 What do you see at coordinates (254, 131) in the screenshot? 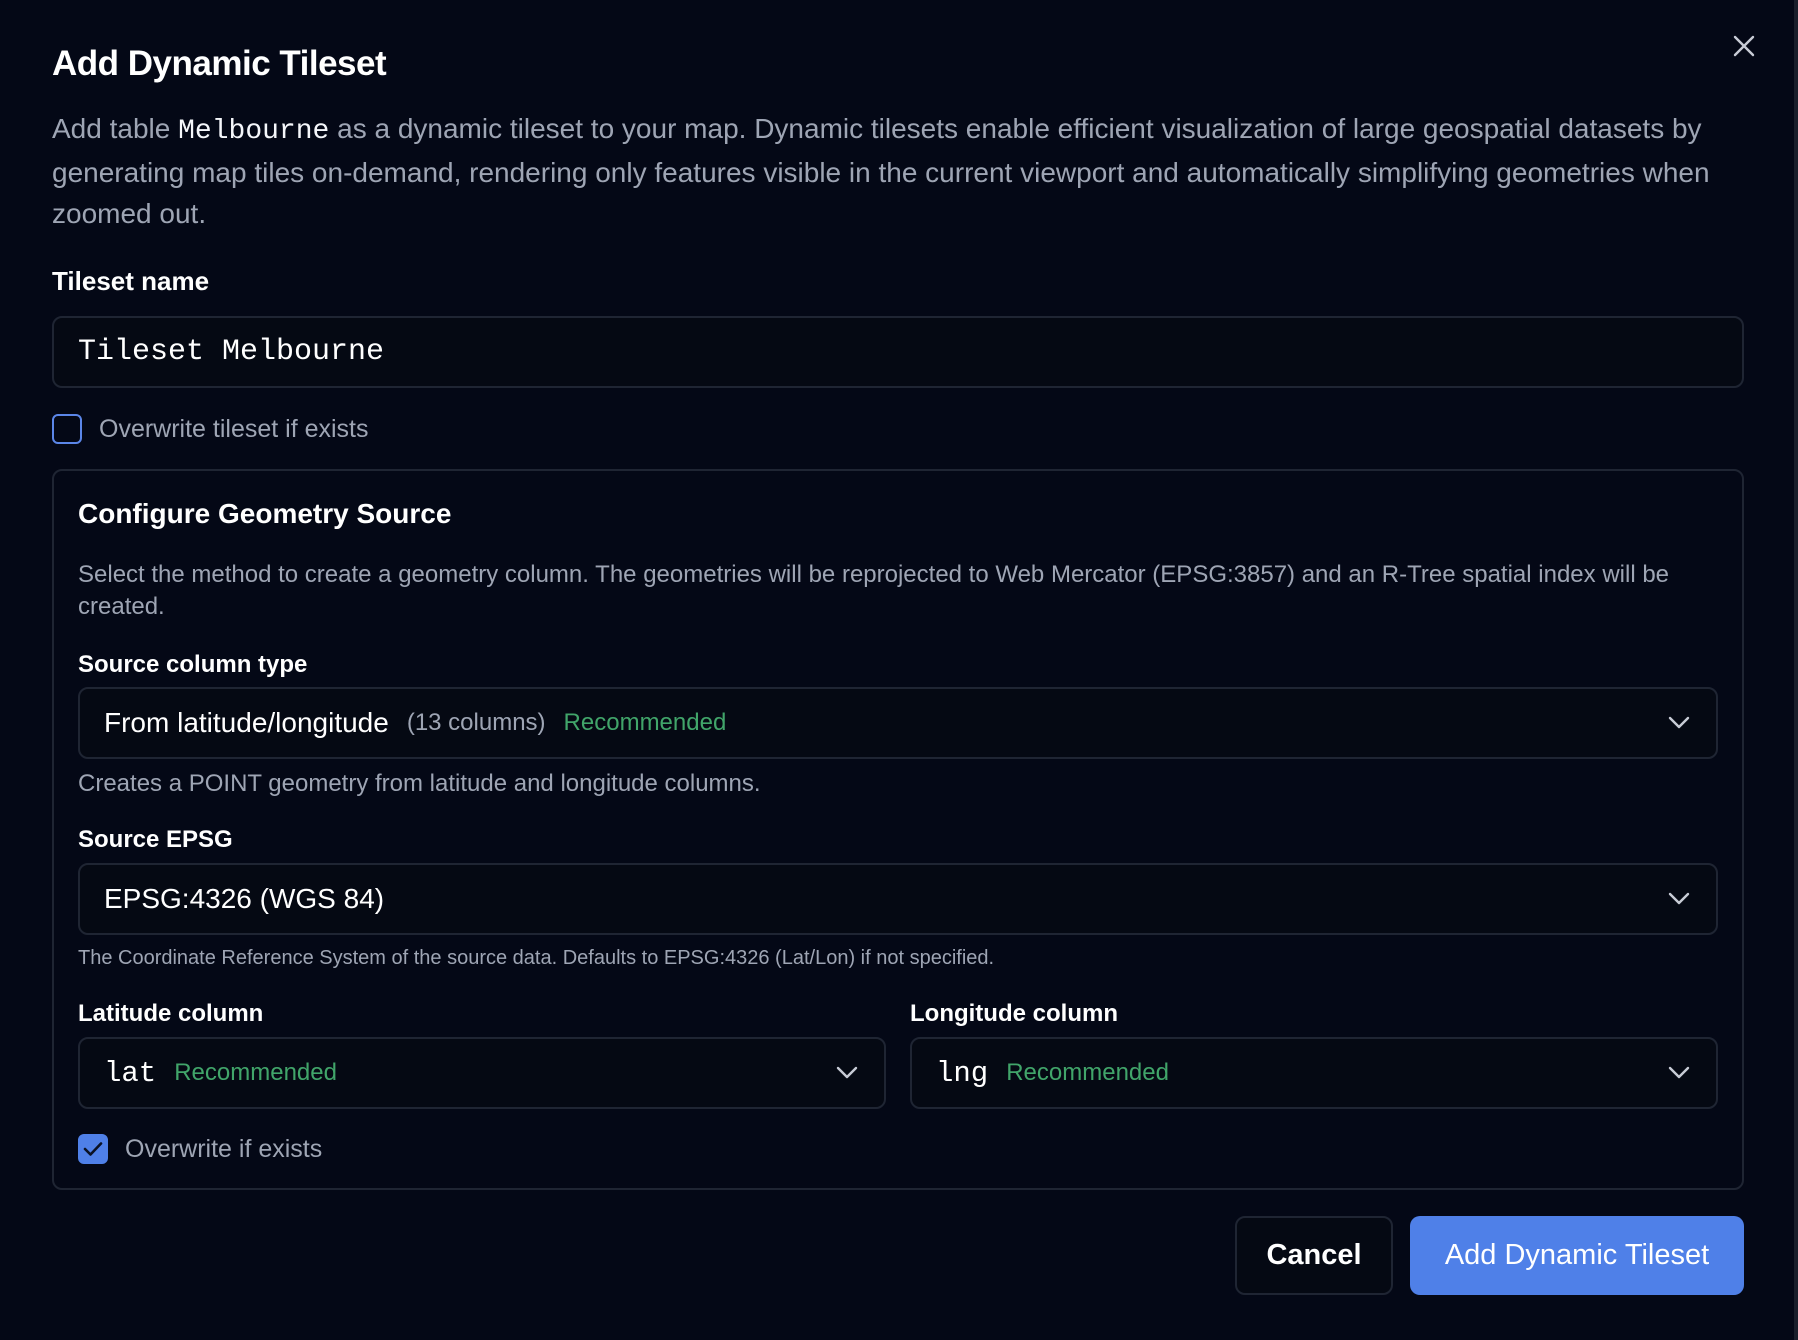
I see `table-name: Melbourne` at bounding box center [254, 131].